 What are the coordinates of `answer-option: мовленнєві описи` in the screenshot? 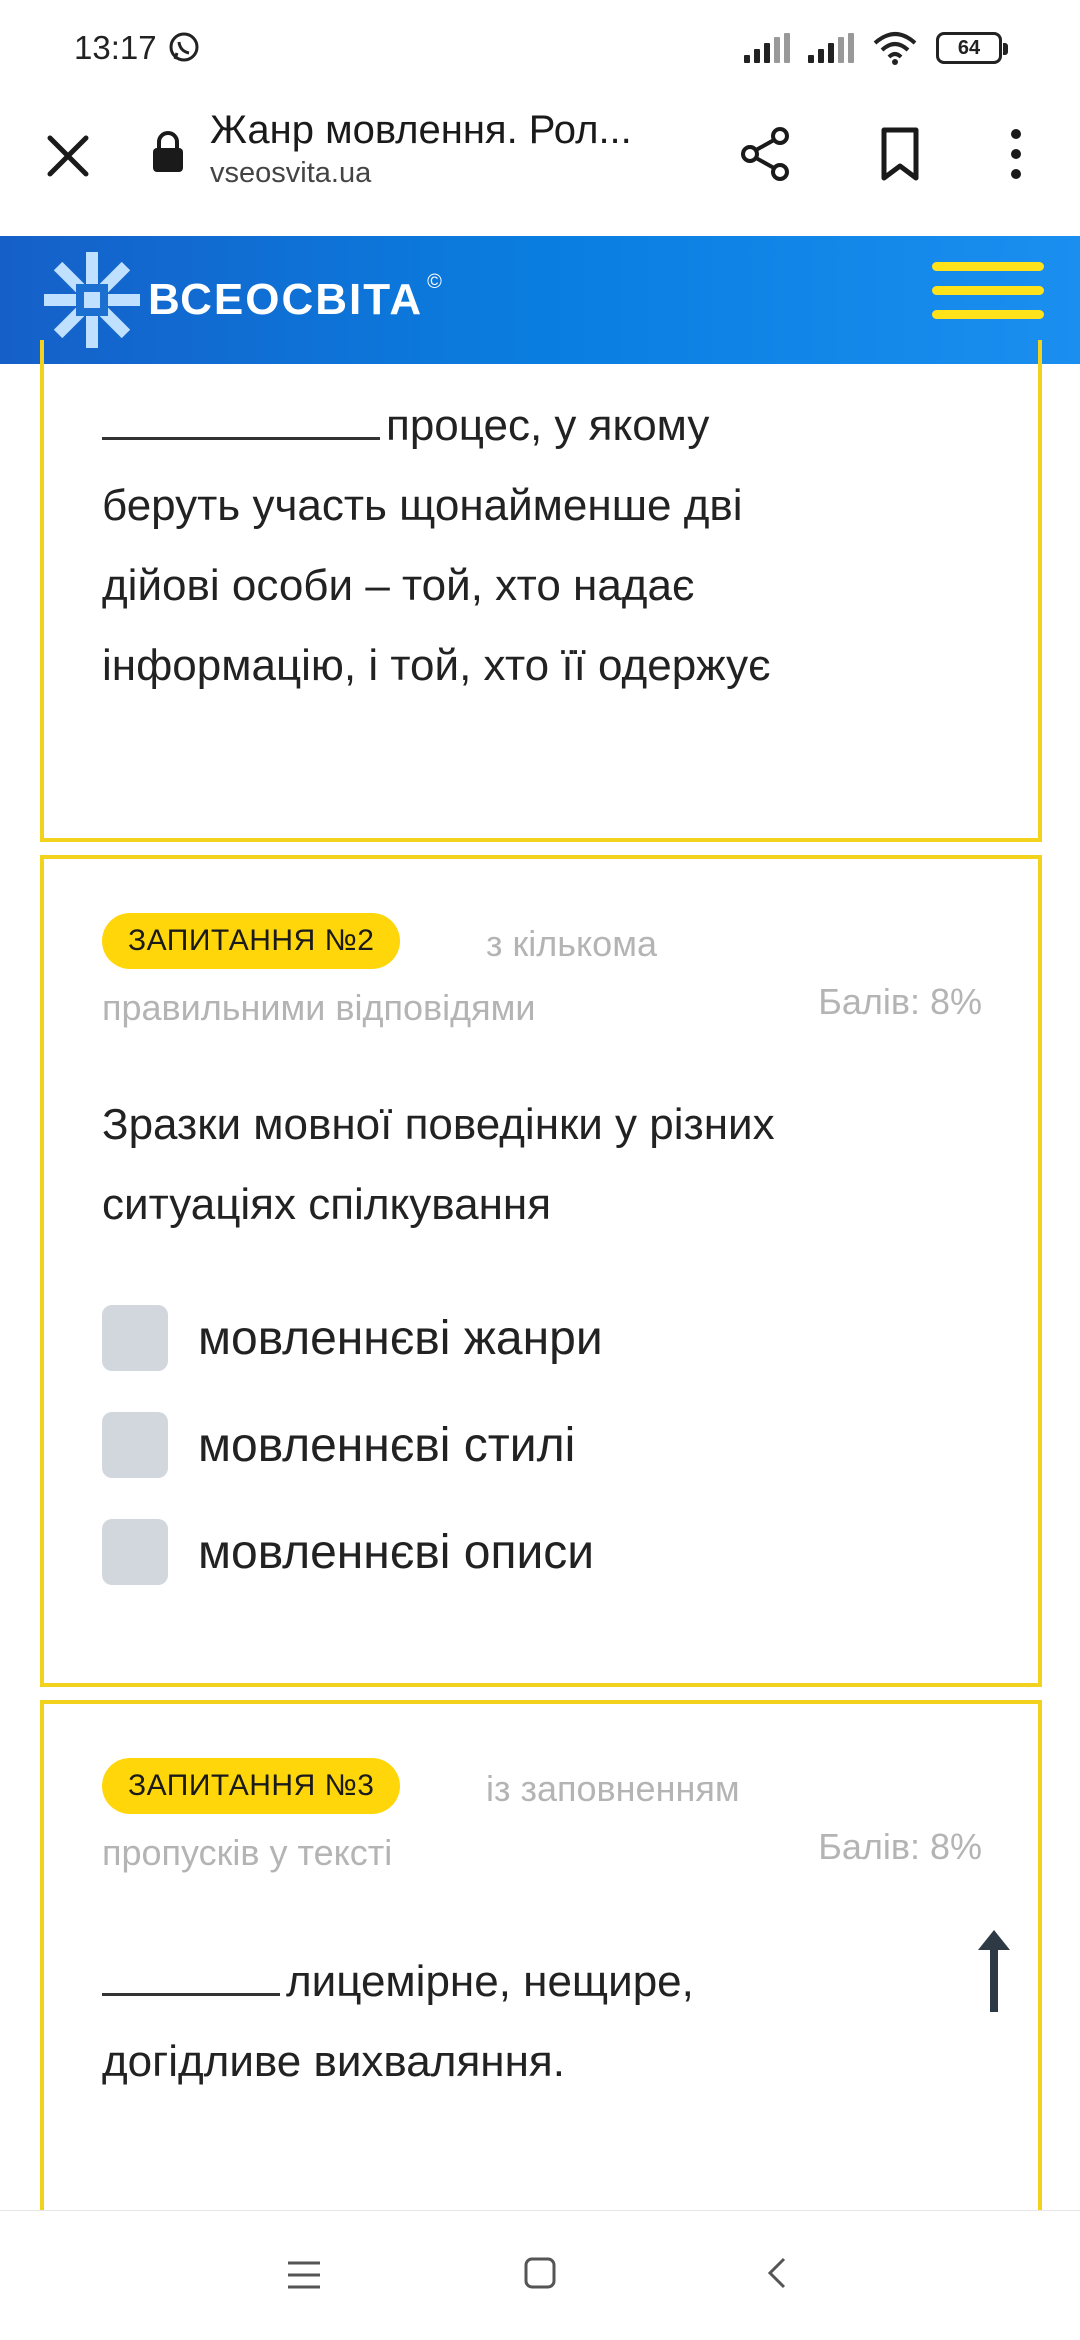 It's located at (348, 1552).